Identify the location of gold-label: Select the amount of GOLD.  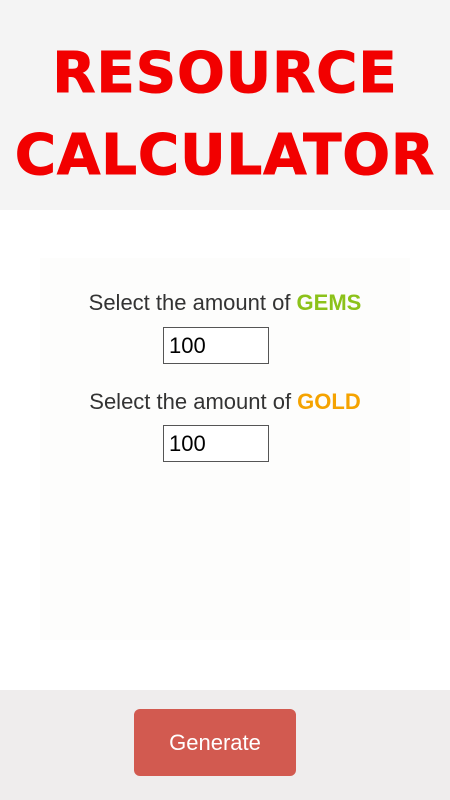
(225, 402).